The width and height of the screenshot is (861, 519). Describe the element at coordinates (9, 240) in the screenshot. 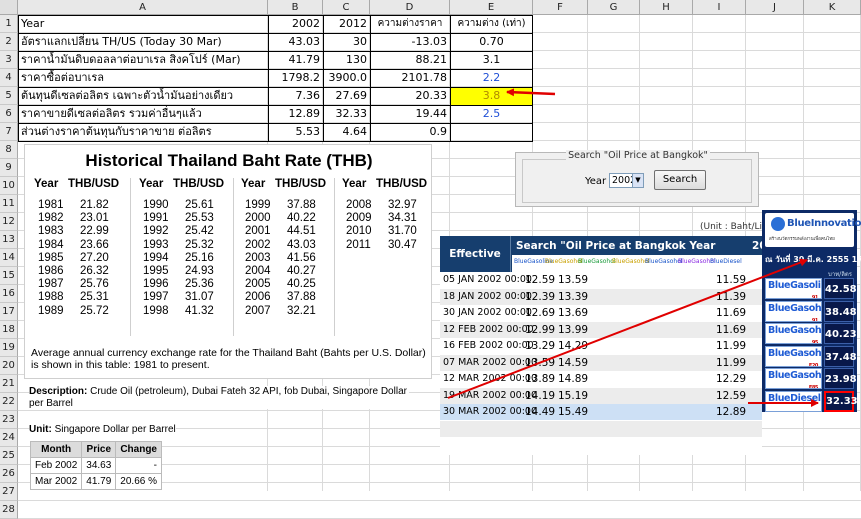

I see `row-header-13: 13` at that location.